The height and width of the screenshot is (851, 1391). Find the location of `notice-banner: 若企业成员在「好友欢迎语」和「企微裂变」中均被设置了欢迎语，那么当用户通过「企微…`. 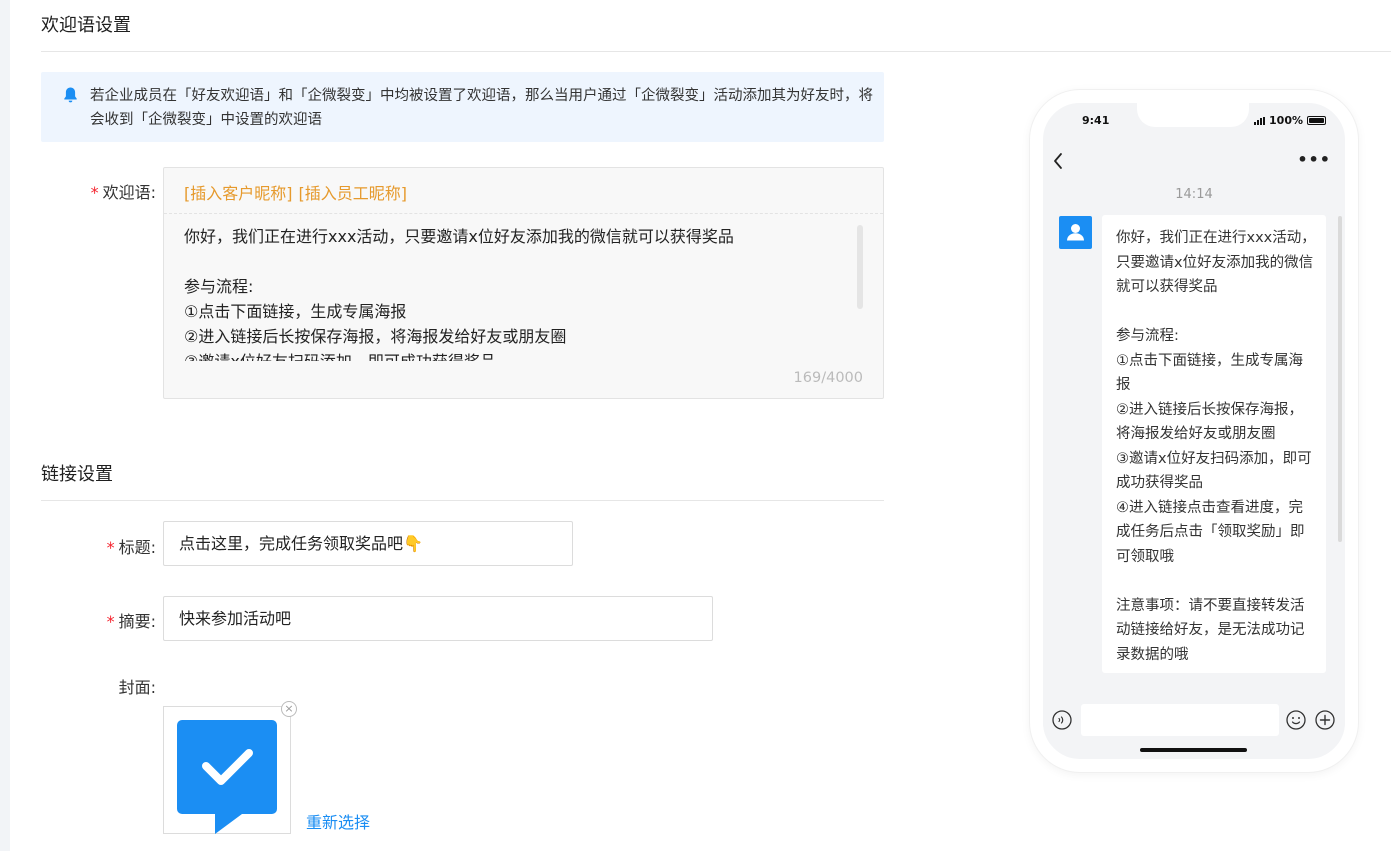

notice-banner: 若企业成员在「好友欢迎语」和「企微裂变」中均被设置了欢迎语，那么当用户通过「企微… is located at coordinates (462, 107).